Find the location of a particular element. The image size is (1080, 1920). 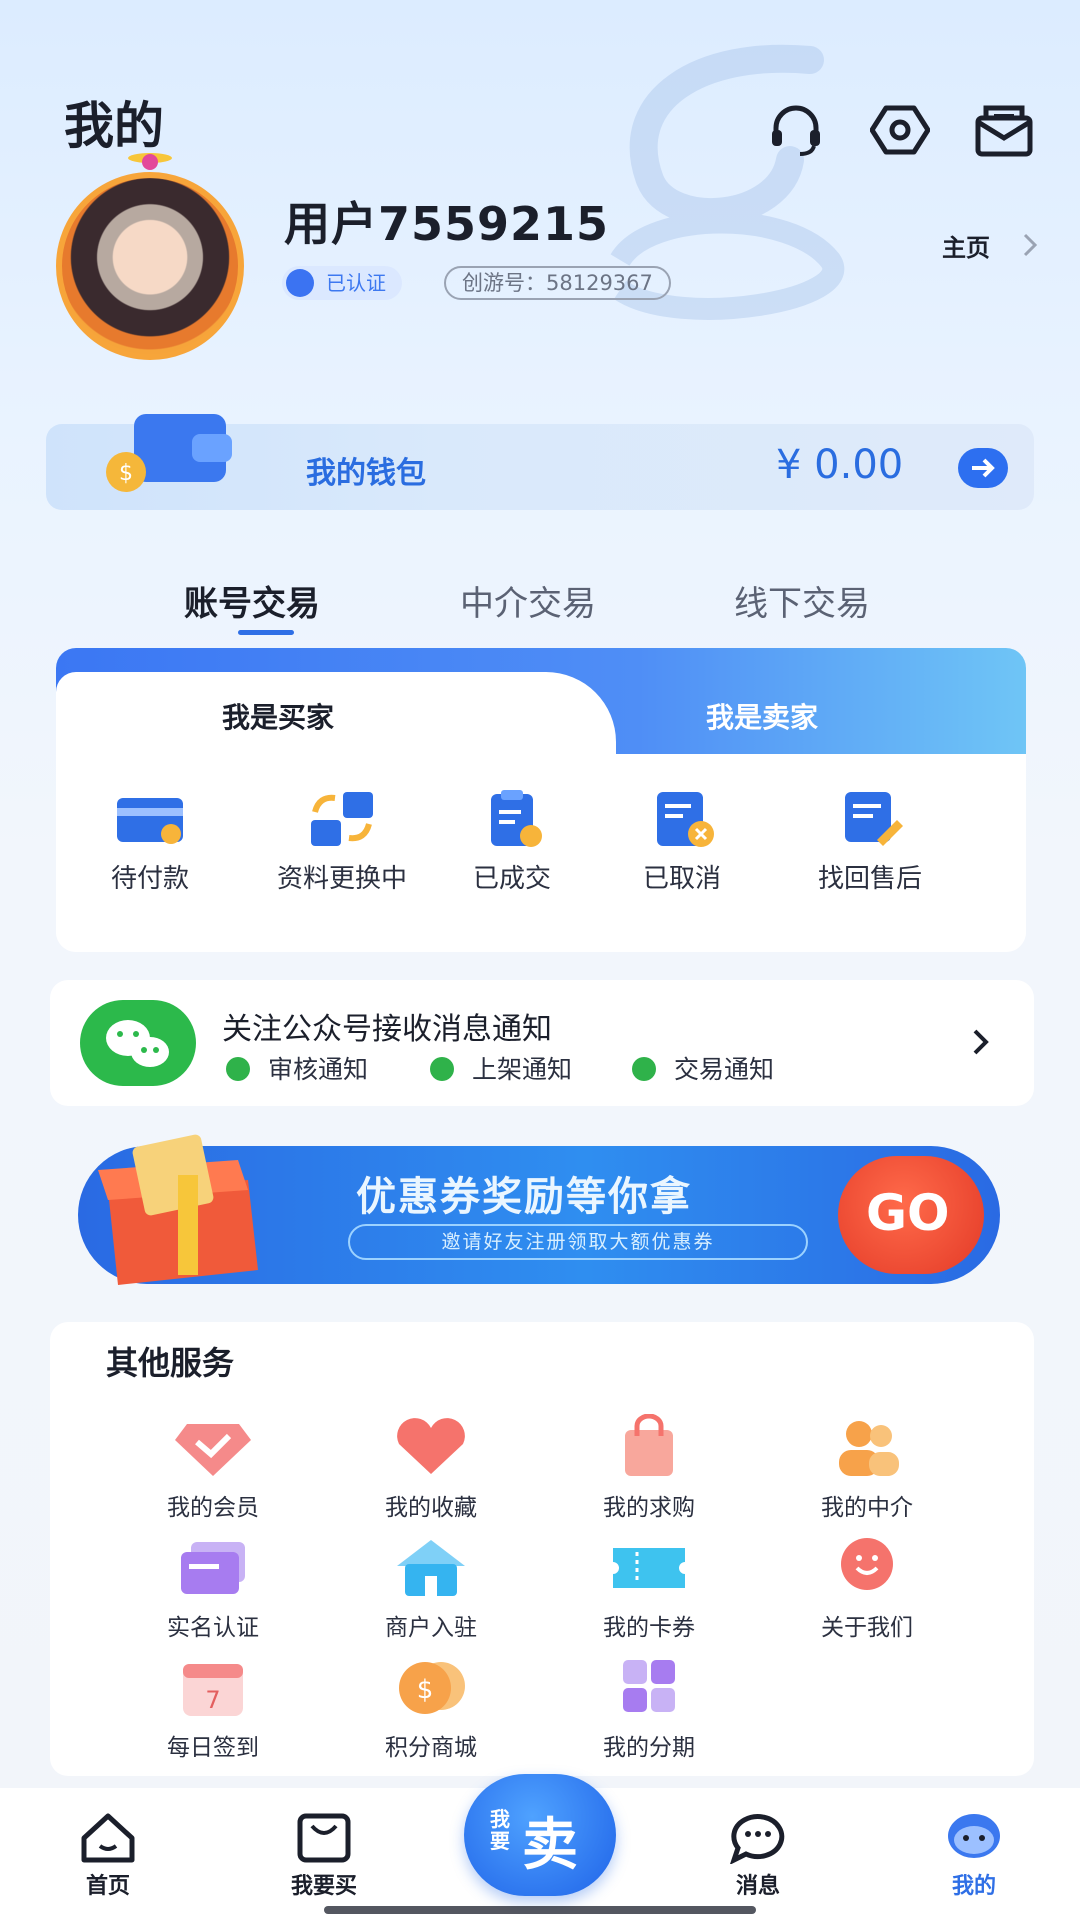

wechat-icon is located at coordinates (138, 1043).